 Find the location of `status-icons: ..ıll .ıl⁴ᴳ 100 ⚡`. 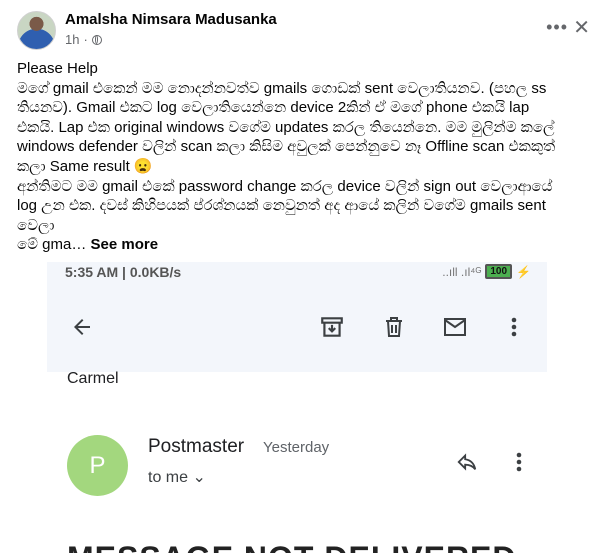

status-icons: ..ıll .ıl⁴ᴳ 100 ⚡ is located at coordinates (486, 271).